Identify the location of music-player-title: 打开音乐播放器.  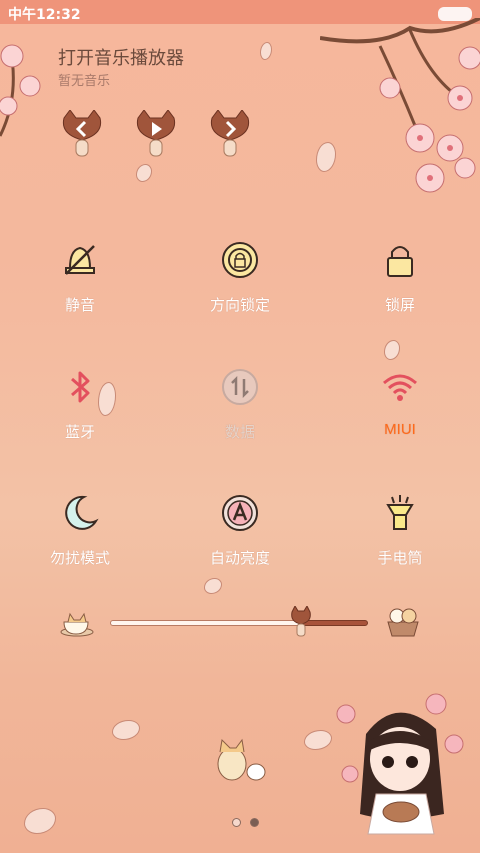
(121, 57).